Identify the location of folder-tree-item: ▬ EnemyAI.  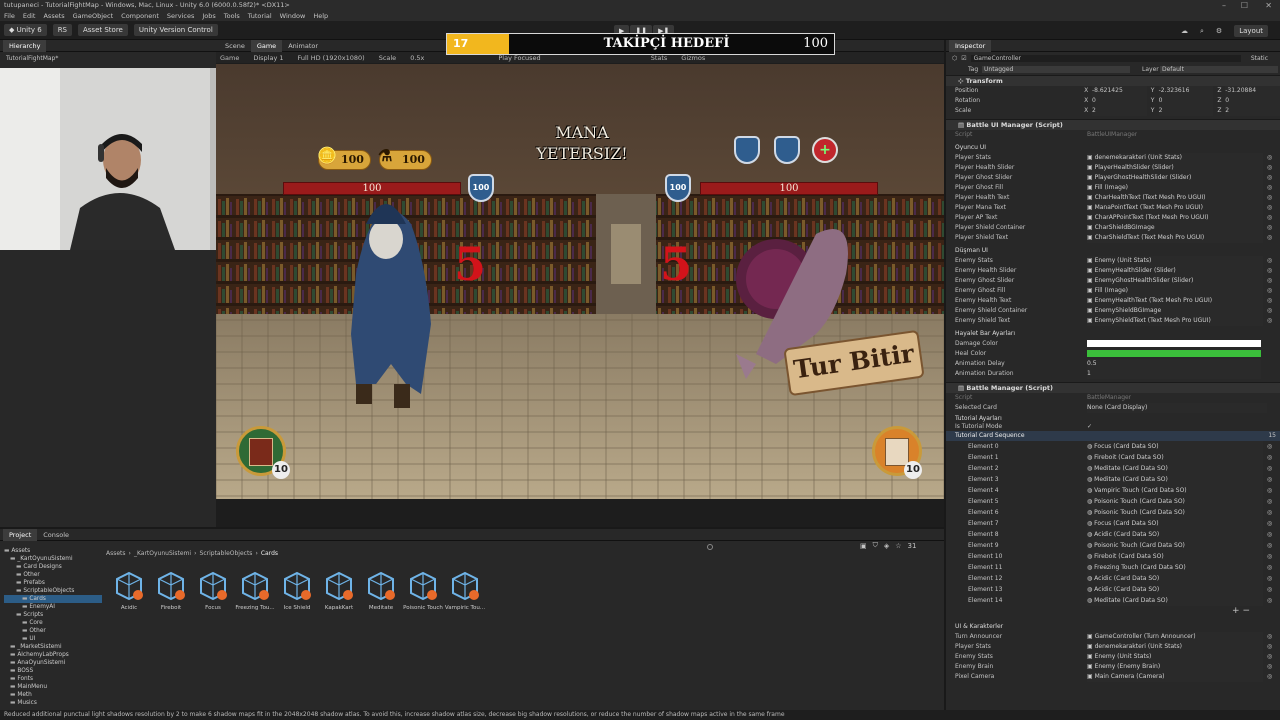
(53, 607).